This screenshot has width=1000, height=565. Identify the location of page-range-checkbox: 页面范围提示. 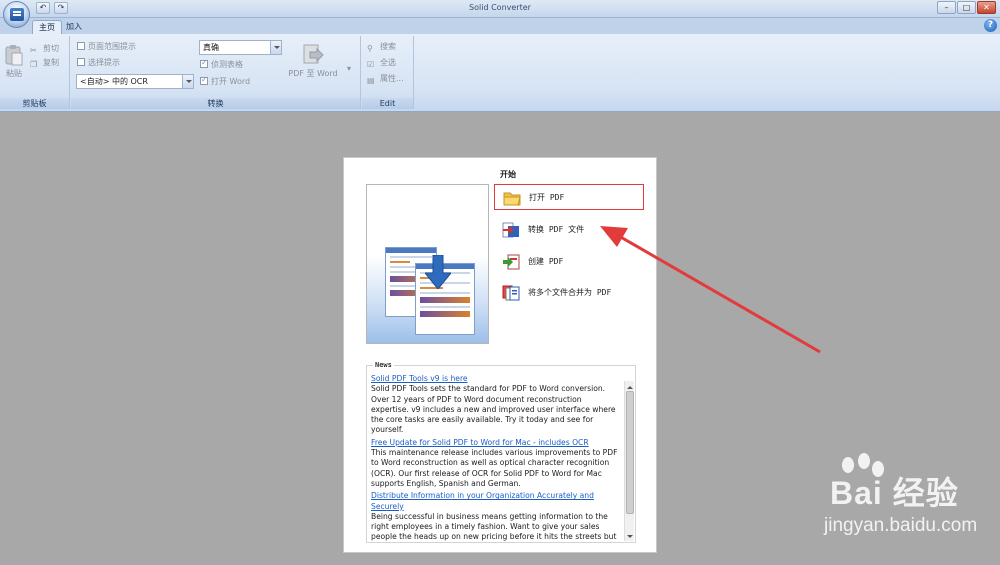
(106, 46).